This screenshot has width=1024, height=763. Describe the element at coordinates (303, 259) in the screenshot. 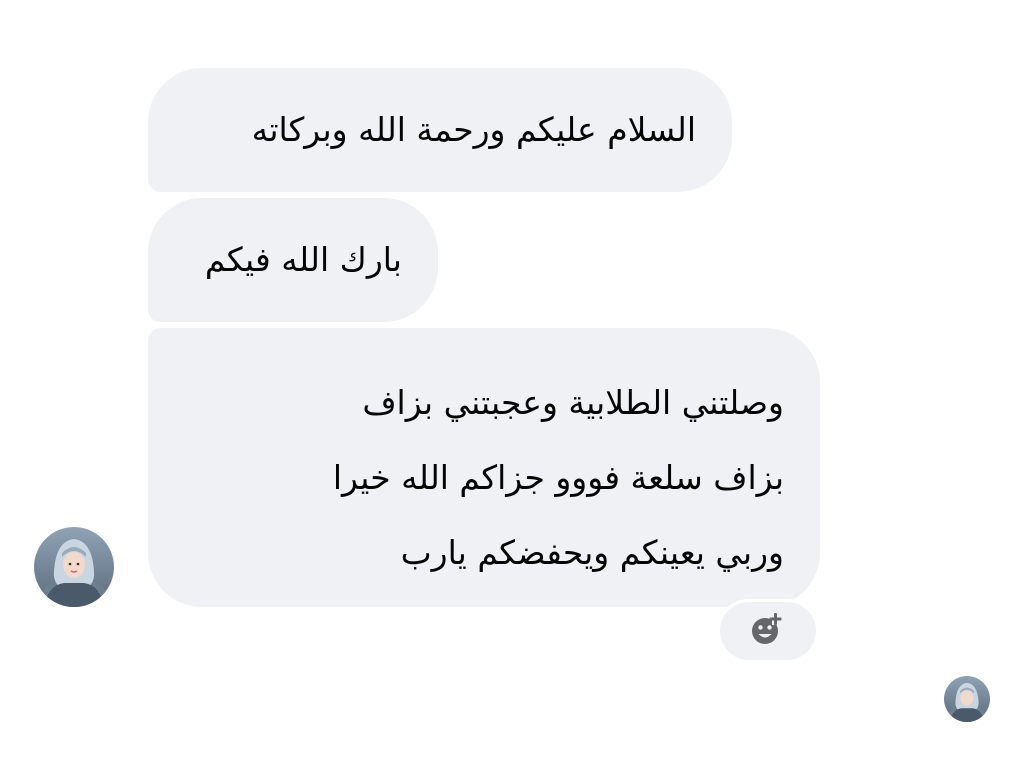

I see `message-text: بارك الله فيكم` at that location.